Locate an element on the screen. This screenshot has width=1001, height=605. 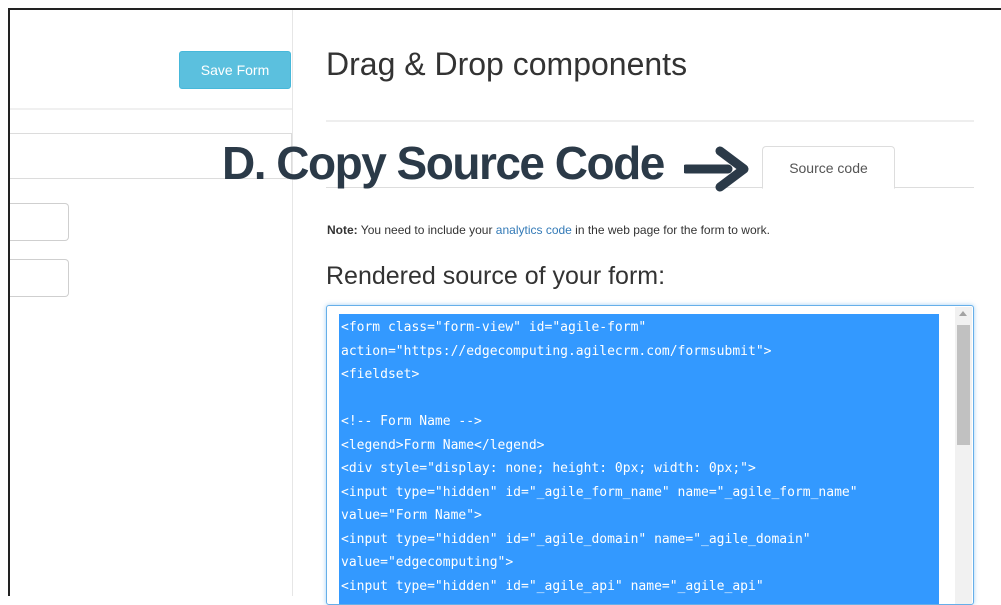
heading-divider is located at coordinates (650, 121).